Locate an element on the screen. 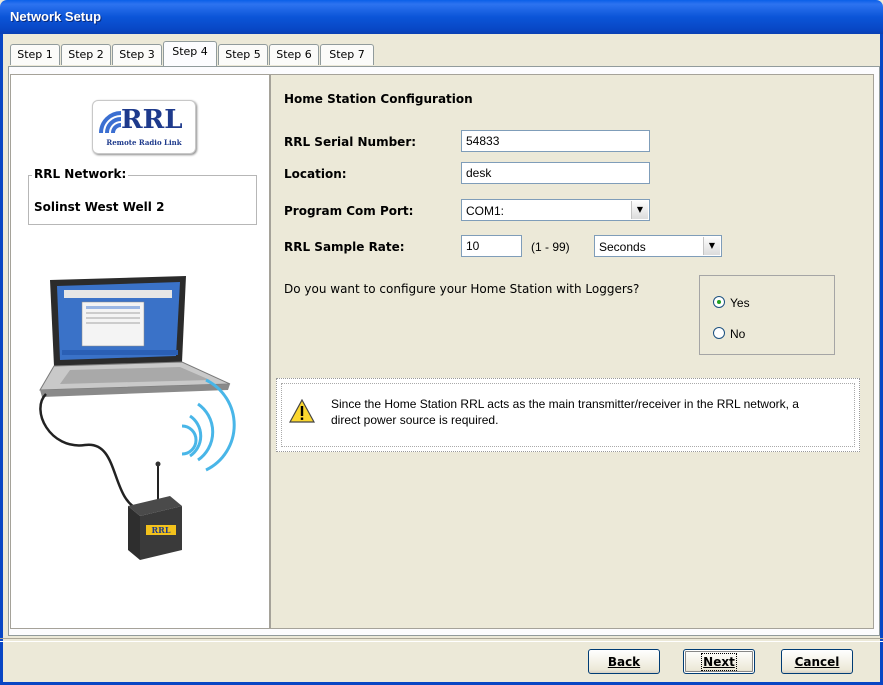  logo-subtext: Remote Radio Link is located at coordinates (144, 142).